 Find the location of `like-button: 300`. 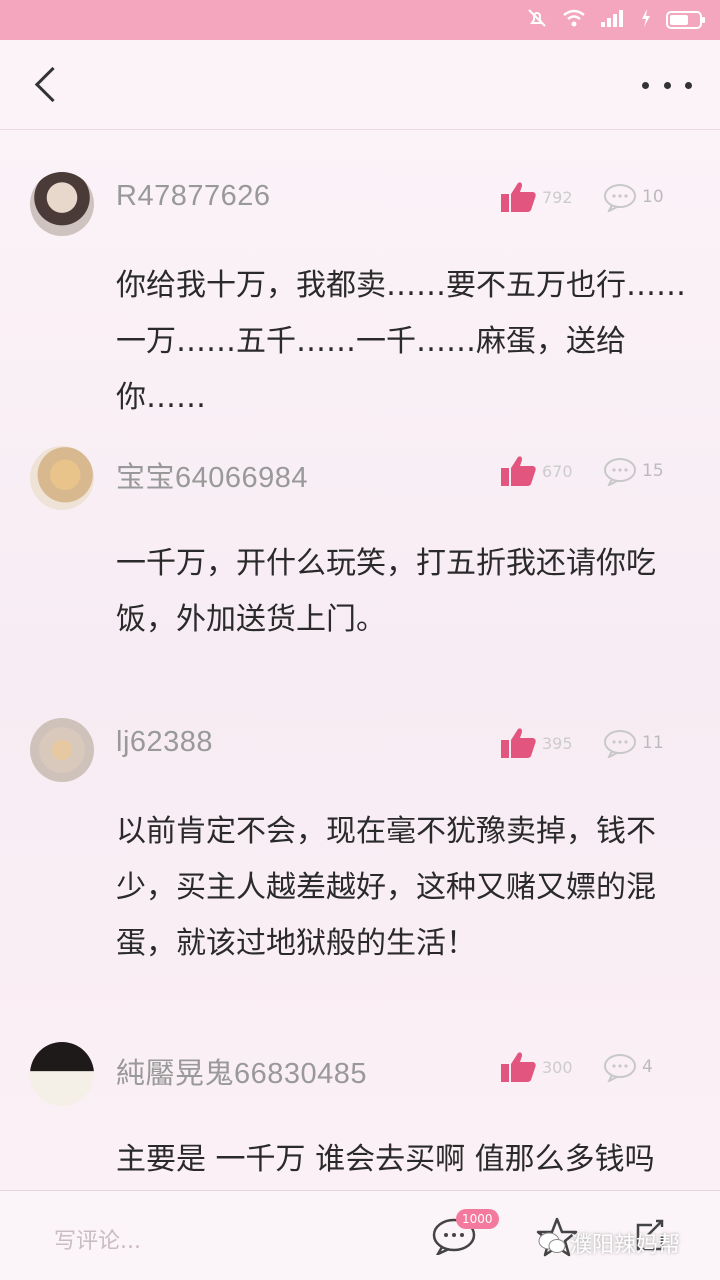

like-button: 300 is located at coordinates (536, 1067).